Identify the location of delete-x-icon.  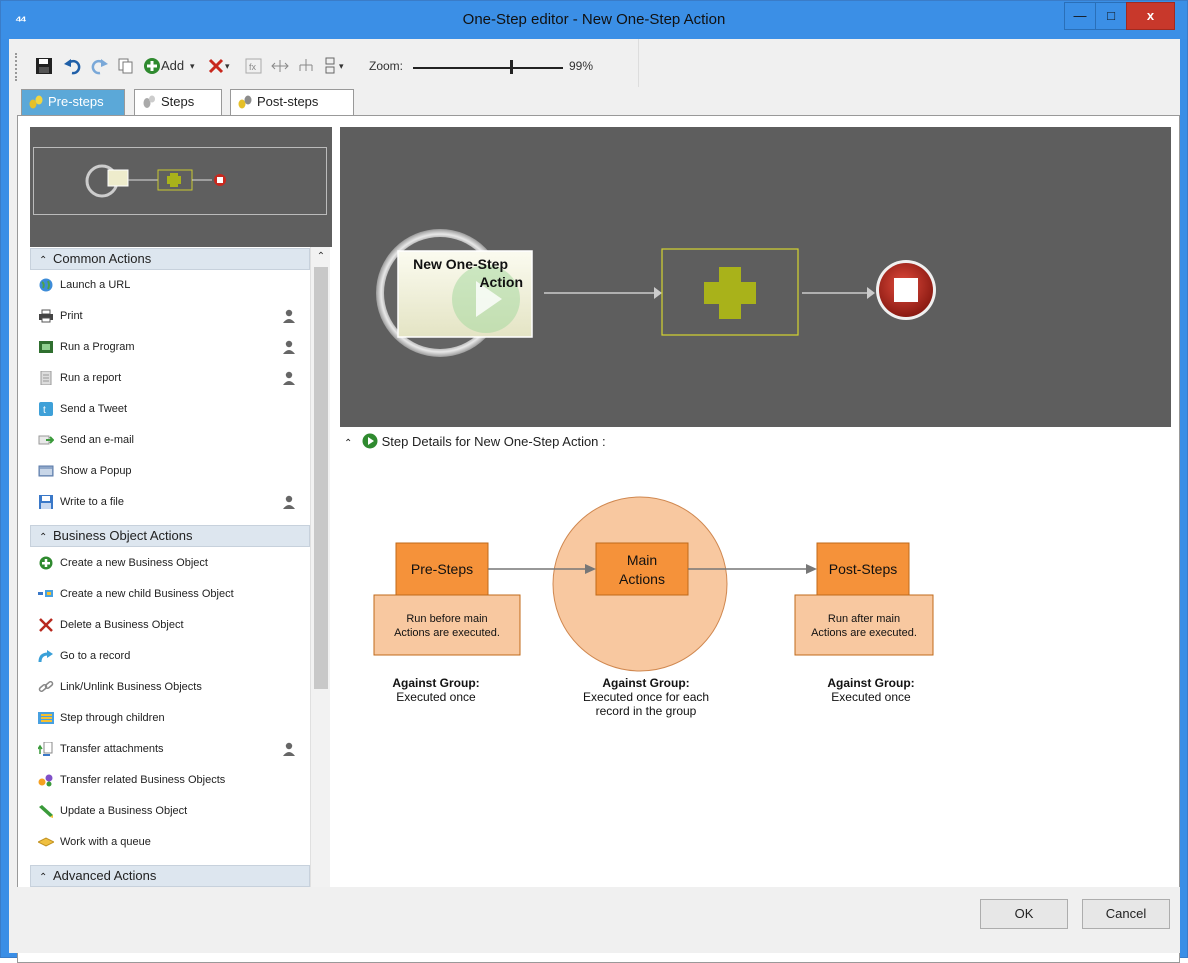
(46, 625).